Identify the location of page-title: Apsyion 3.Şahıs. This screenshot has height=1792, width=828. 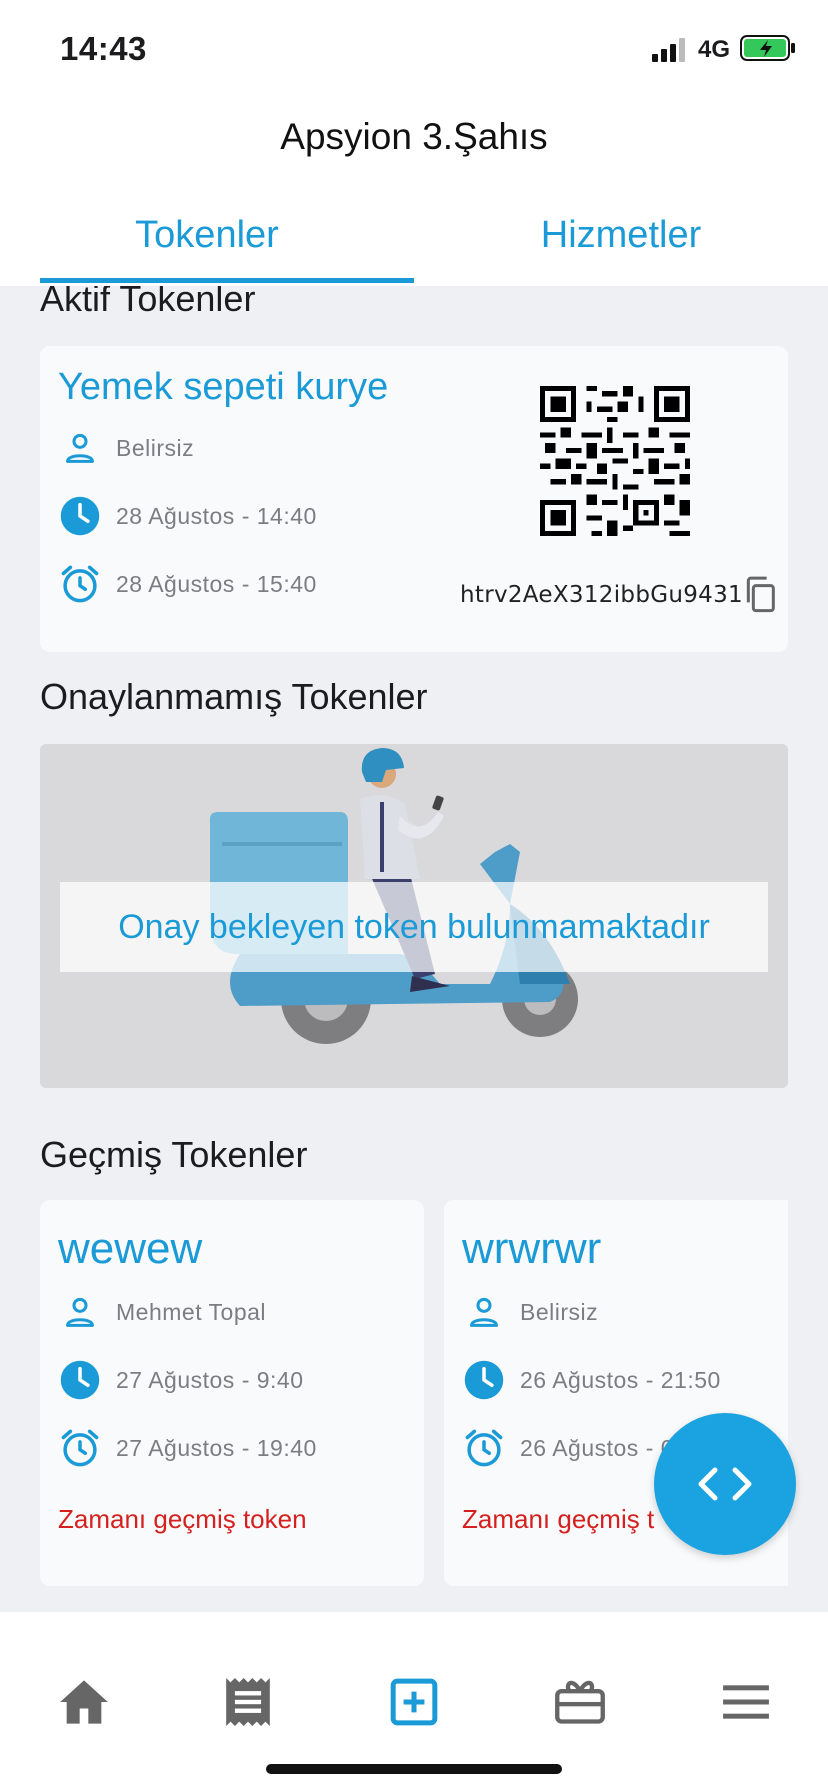
(414, 136).